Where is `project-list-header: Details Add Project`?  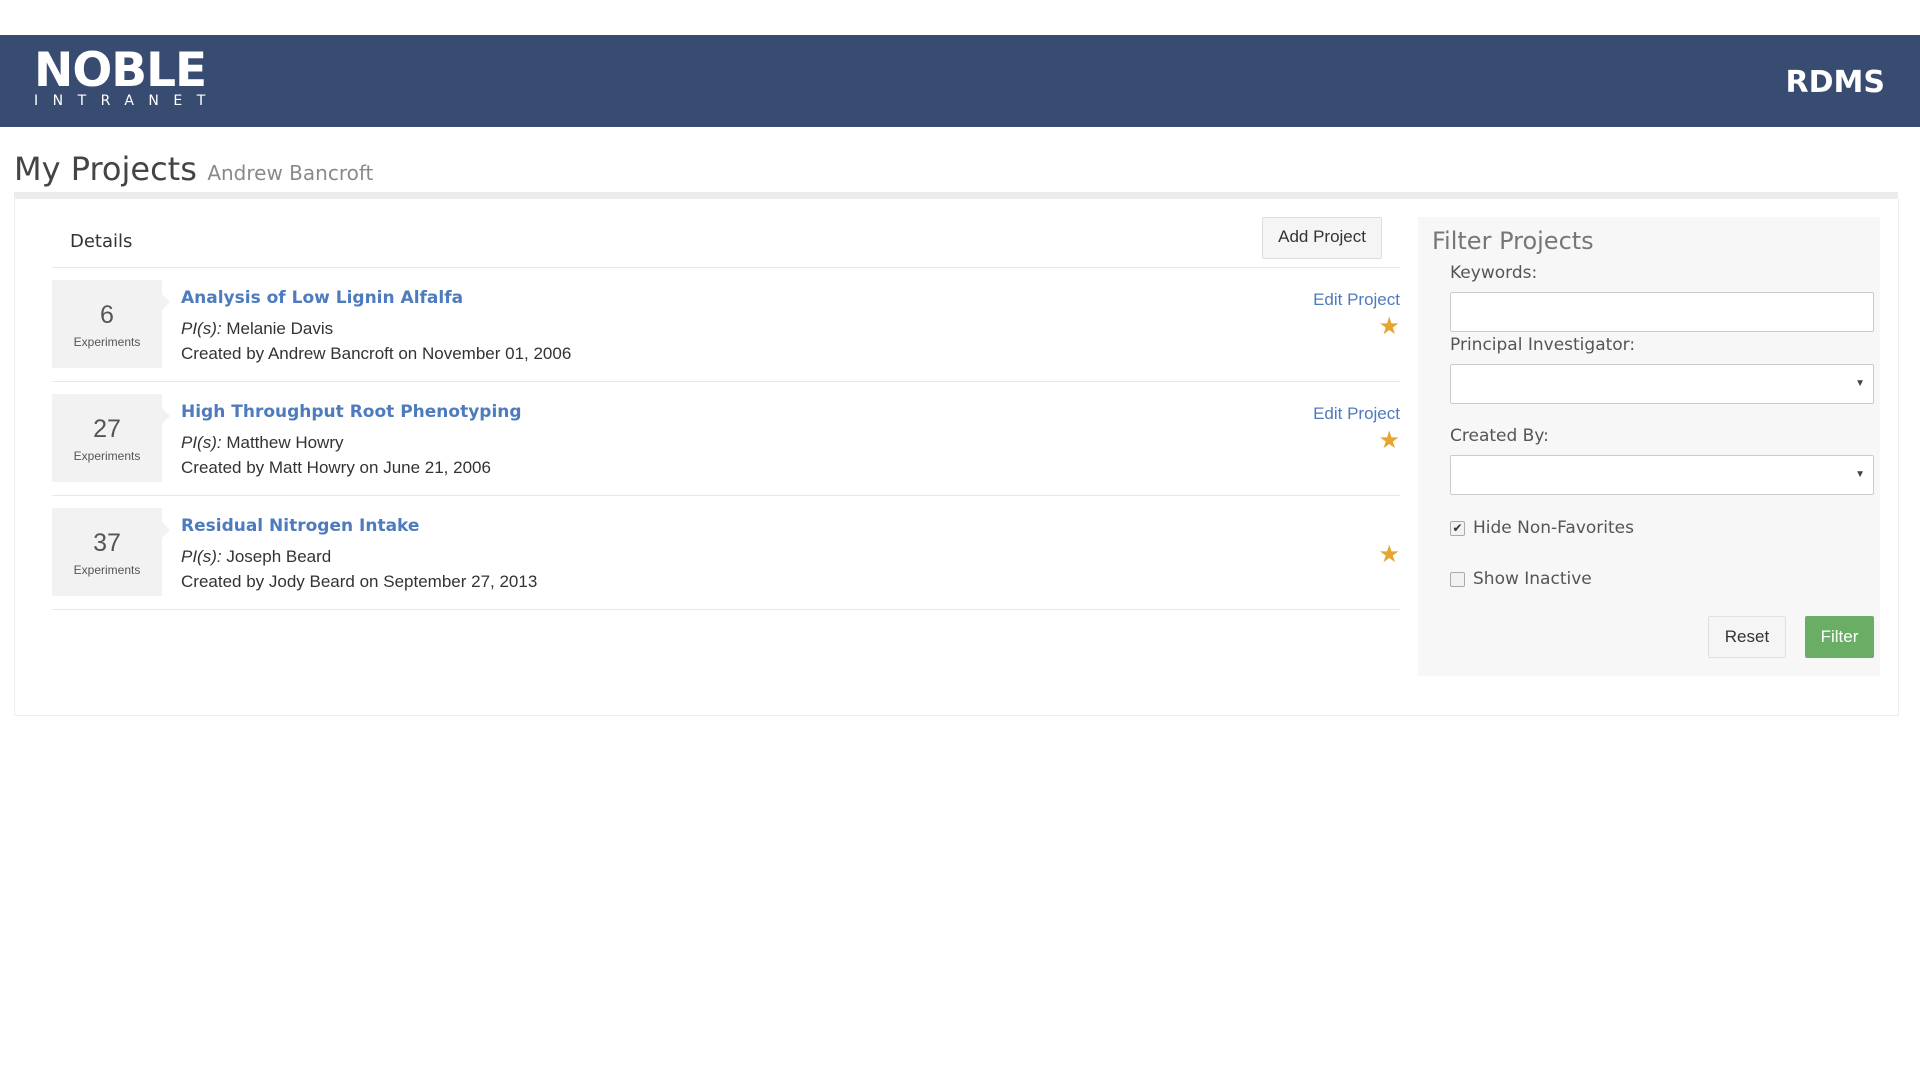
project-list-header: Details Add Project is located at coordinates (726, 242).